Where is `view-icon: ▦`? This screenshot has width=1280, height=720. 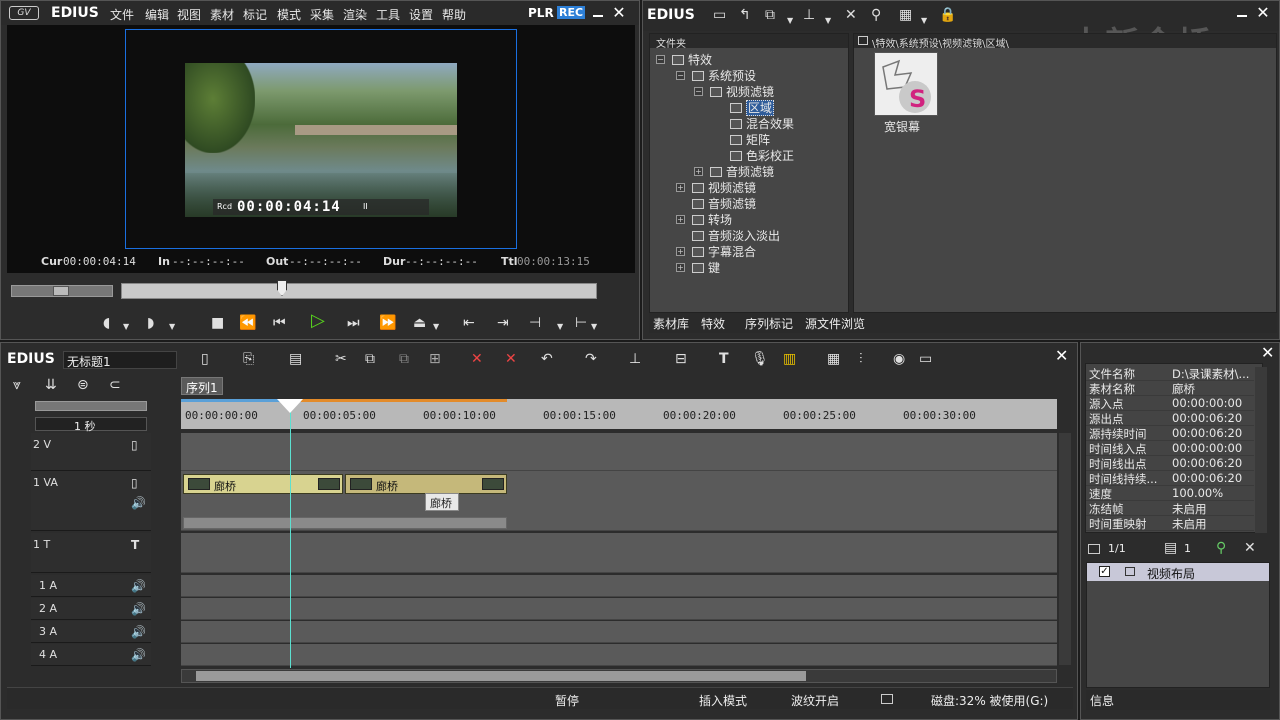 view-icon: ▦ is located at coordinates (905, 15).